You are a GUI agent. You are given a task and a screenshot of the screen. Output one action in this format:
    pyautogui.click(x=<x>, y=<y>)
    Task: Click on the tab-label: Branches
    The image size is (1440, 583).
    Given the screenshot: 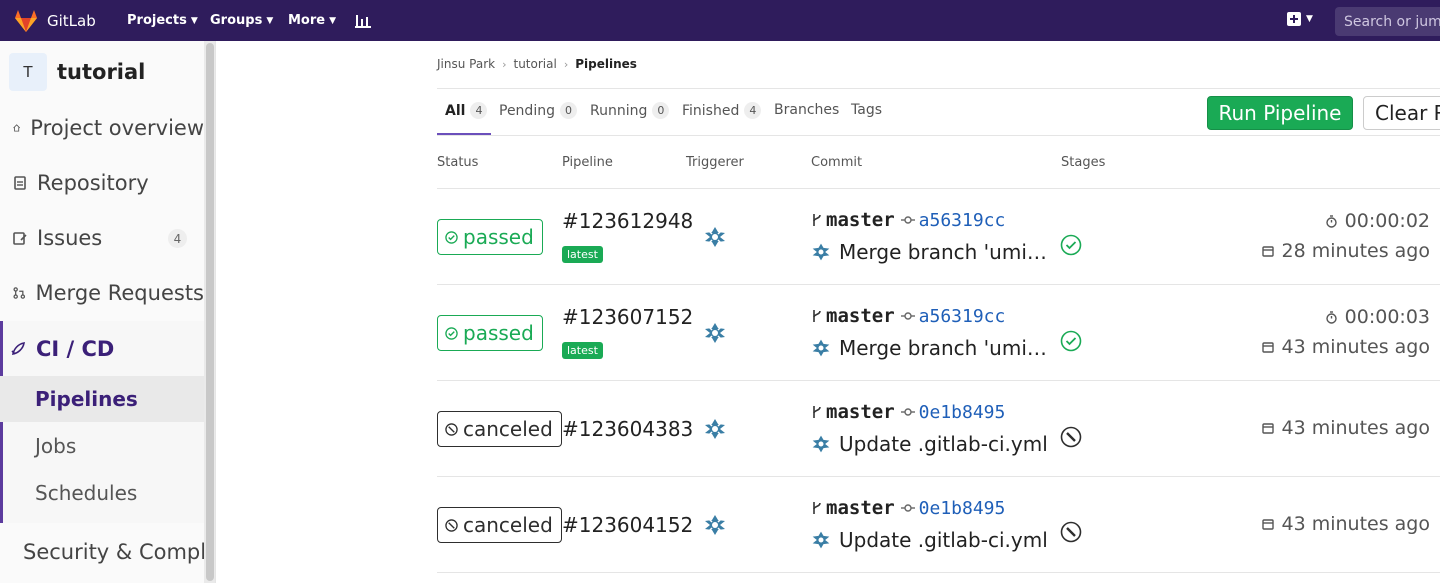 What is the action you would take?
    pyautogui.click(x=807, y=110)
    